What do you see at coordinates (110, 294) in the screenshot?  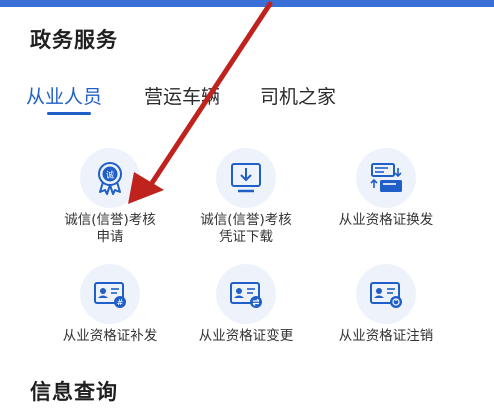 I see `id-card-reissue-icon: #` at bounding box center [110, 294].